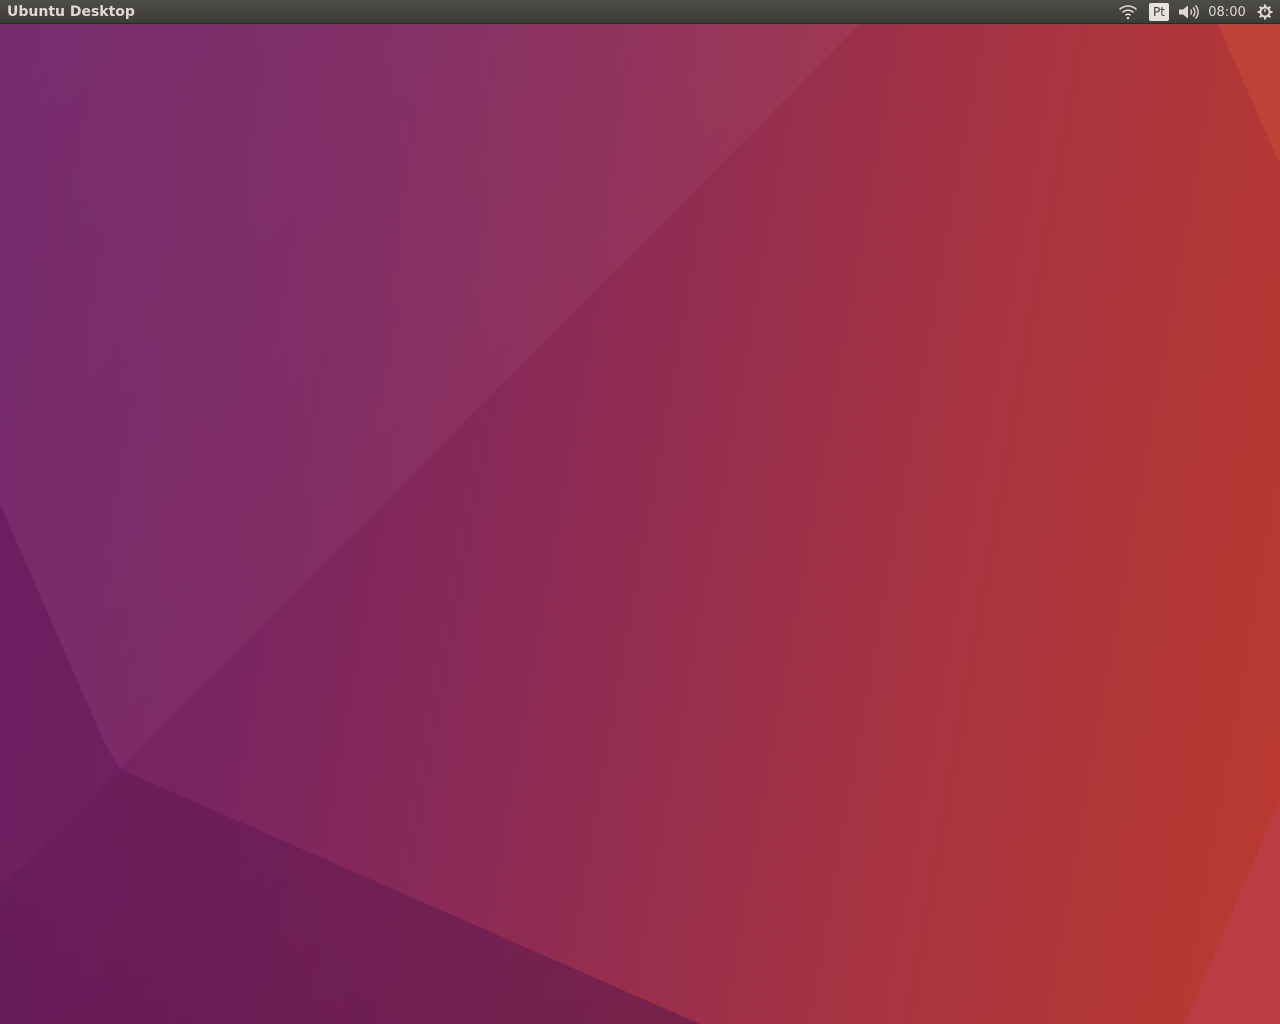  Describe the element at coordinates (1128, 12) in the screenshot. I see `wifi-icon` at that location.